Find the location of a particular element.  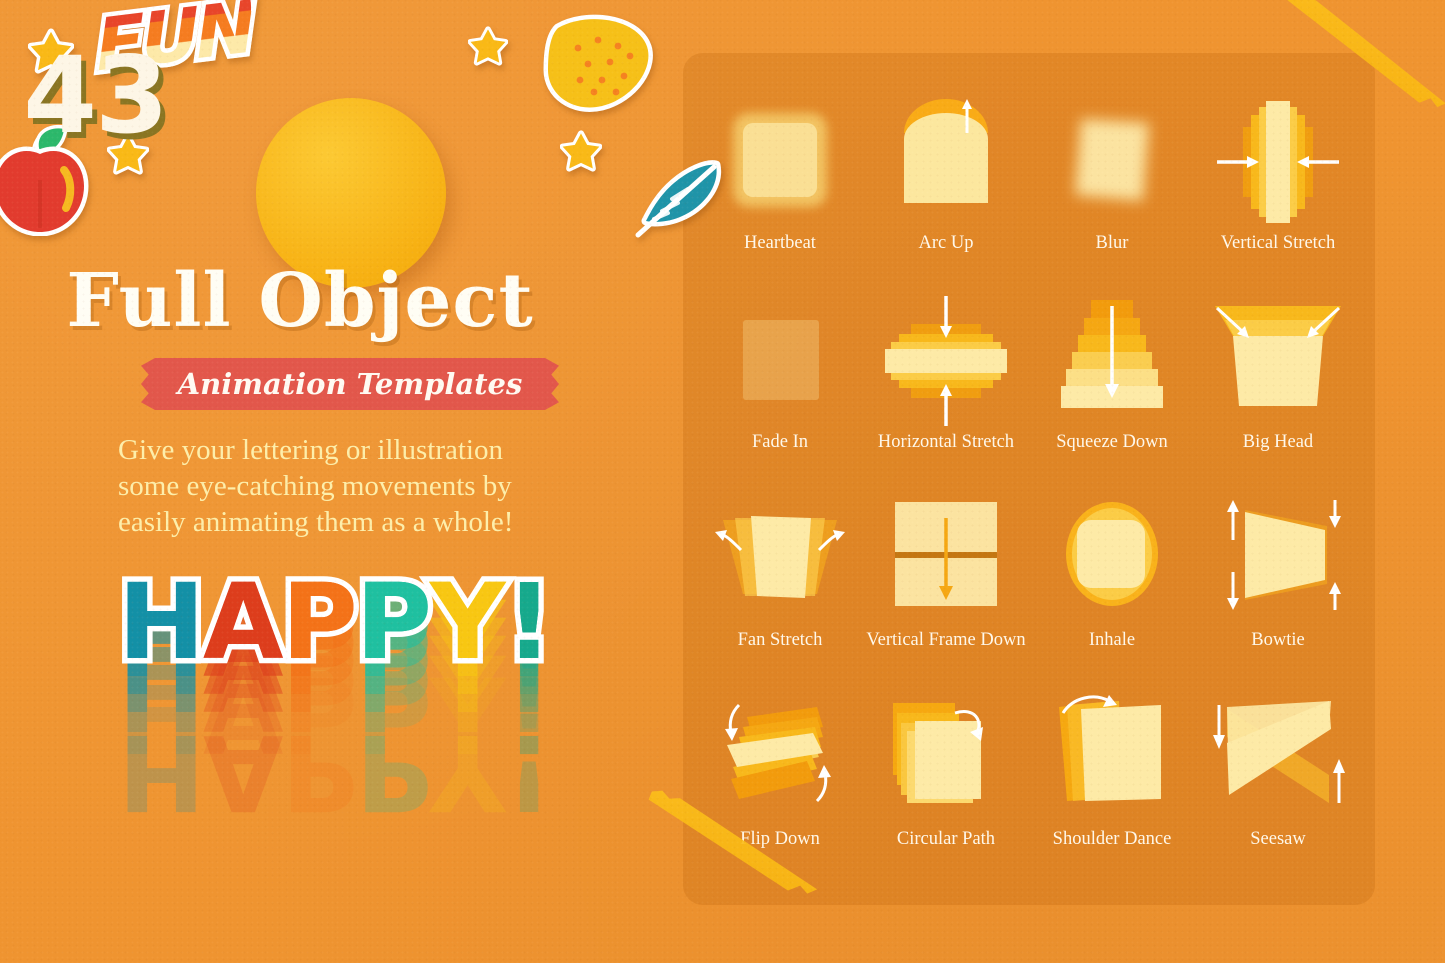

template-item-fan-stretch: Fan Stretch is located at coordinates (780, 583).